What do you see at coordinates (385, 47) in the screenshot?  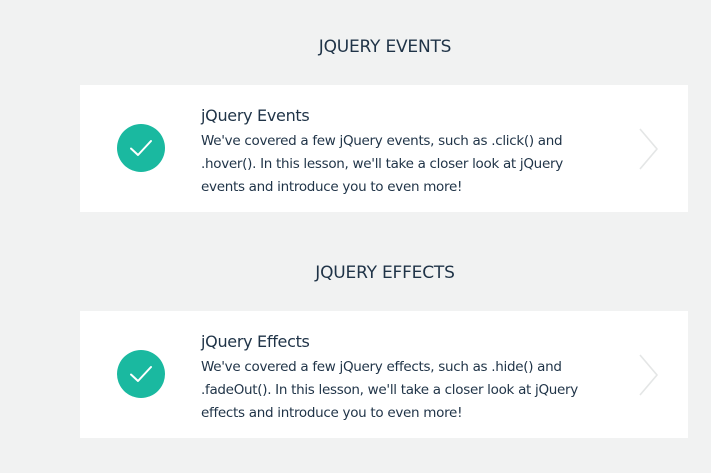 I see `section-heading-events: JQUERY EVENTS` at bounding box center [385, 47].